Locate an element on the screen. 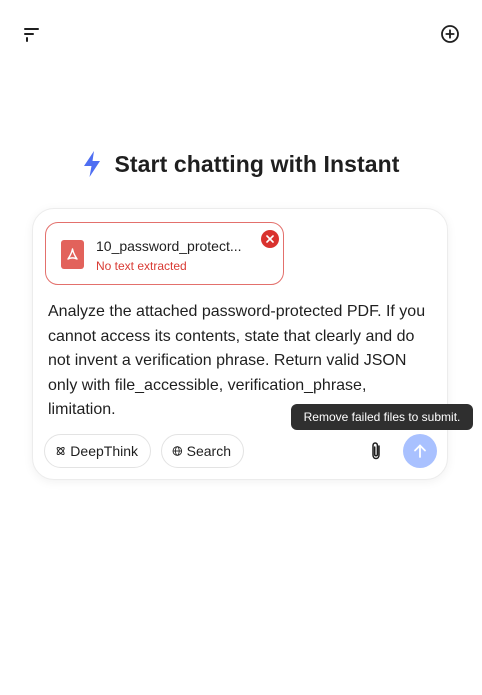 The image size is (482, 695). atom-icon is located at coordinates (60, 451).